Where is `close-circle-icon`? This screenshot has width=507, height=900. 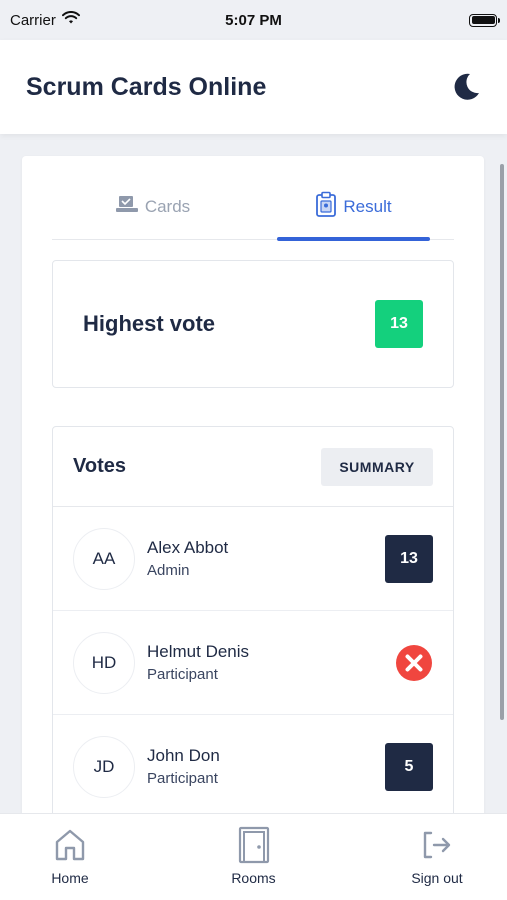
close-circle-icon is located at coordinates (414, 663).